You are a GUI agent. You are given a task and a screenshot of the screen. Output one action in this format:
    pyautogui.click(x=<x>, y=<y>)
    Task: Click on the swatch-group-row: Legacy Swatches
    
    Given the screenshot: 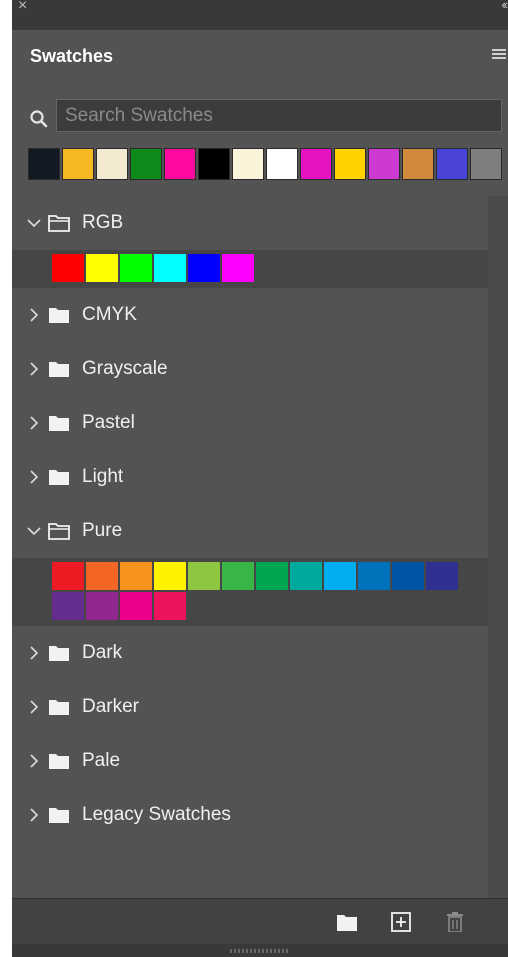 What is the action you would take?
    pyautogui.click(x=250, y=815)
    